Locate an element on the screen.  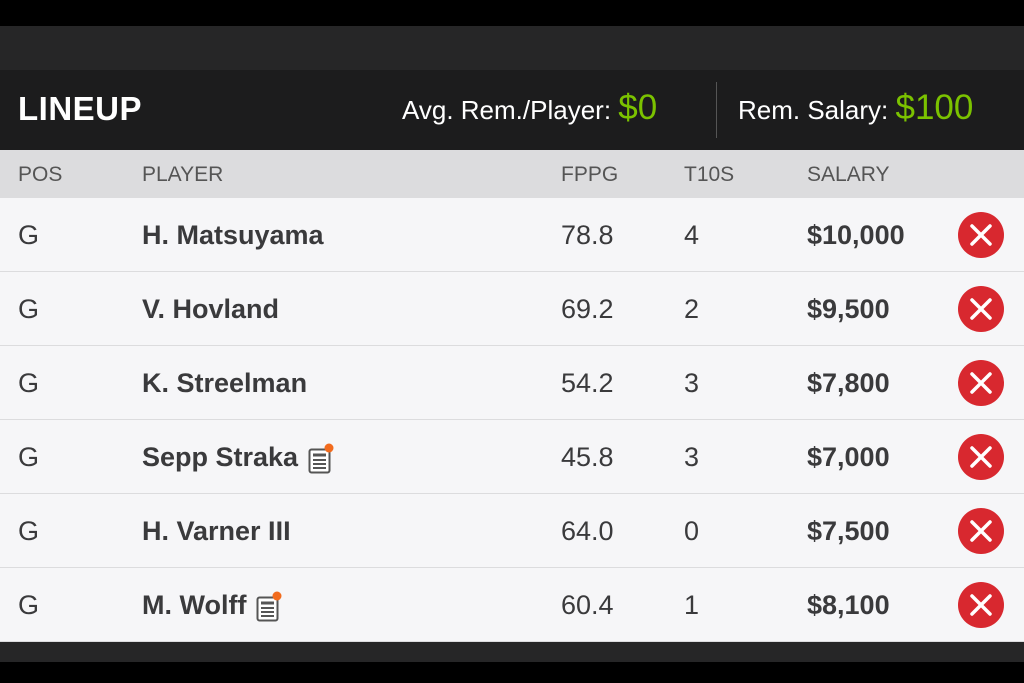
fppg-cell: 54.2 is located at coordinates (587, 383).